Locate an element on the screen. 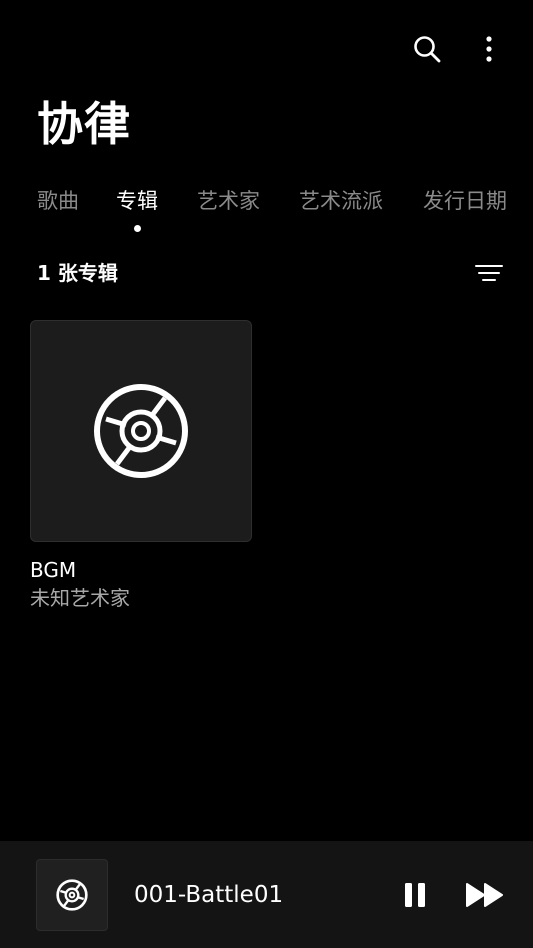 This screenshot has height=948, width=533. album-cover is located at coordinates (141, 431).